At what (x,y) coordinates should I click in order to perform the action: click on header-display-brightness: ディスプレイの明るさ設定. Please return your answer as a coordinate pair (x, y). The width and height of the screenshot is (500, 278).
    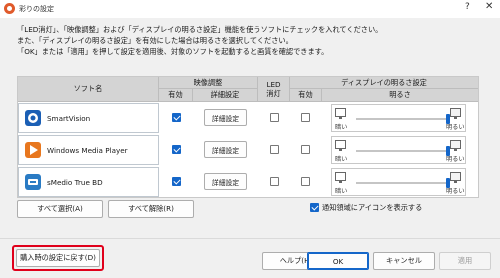
    Looking at the image, I should click on (384, 83).